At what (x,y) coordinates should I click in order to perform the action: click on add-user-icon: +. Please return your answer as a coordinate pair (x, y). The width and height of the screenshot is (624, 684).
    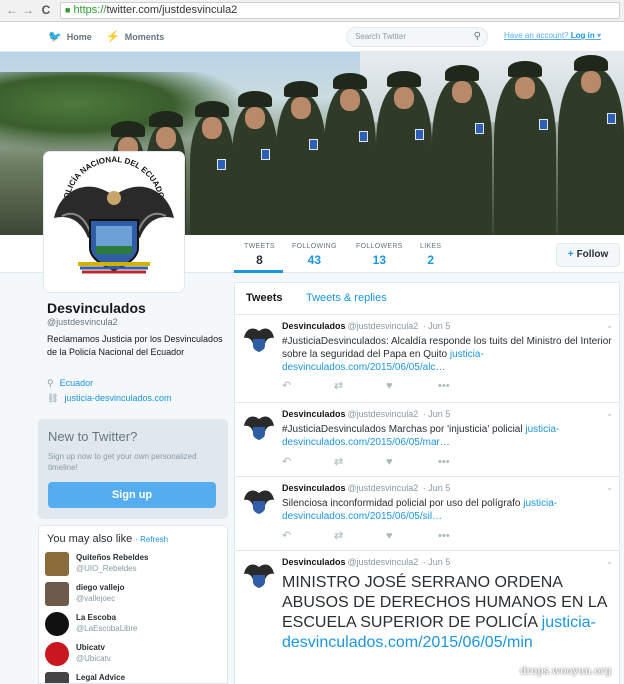
    Looking at the image, I should click on (570, 254).